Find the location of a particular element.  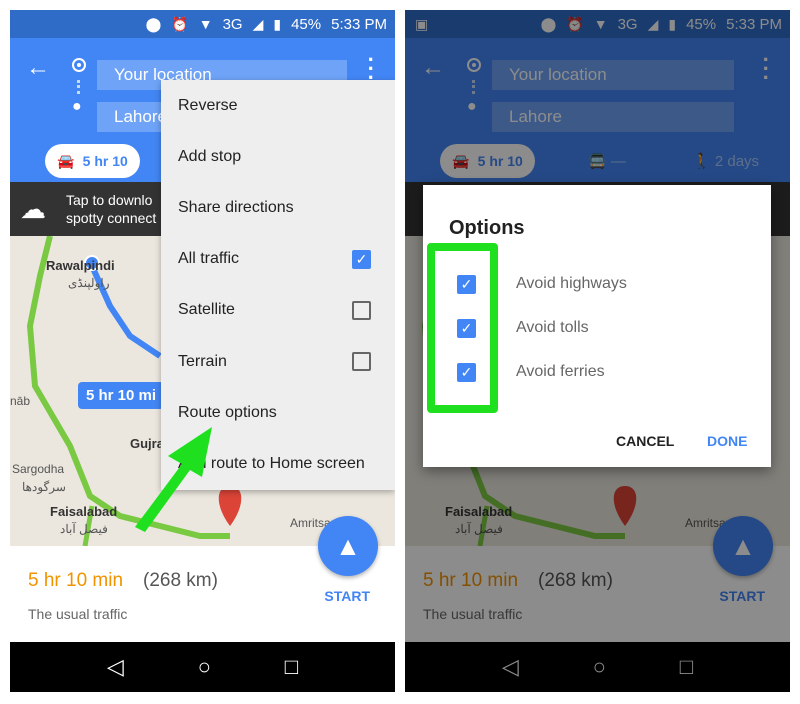

traffic-status: The usual traffic is located at coordinates (78, 614).